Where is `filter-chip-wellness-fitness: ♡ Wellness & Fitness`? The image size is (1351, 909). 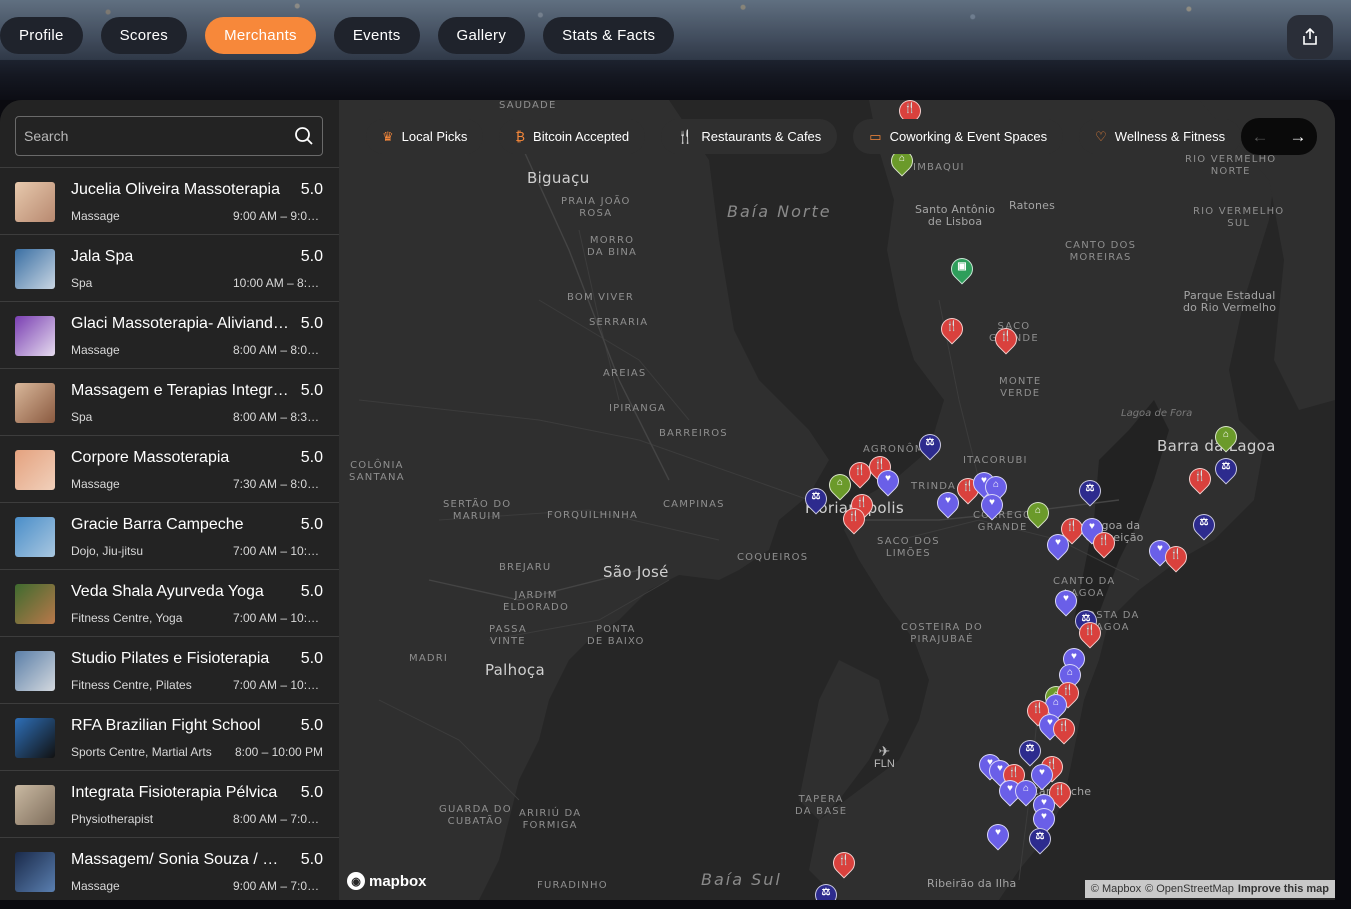
filter-chip-wellness-fitness: ♡ Wellness & Fitness is located at coordinates (1160, 136).